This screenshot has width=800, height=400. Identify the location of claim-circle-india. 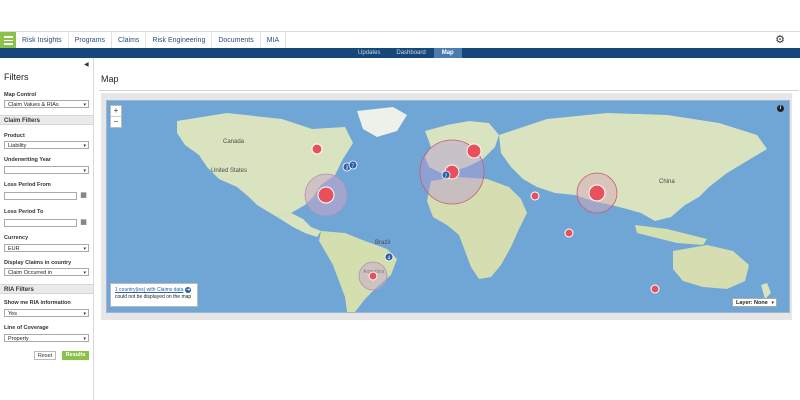
(535, 196).